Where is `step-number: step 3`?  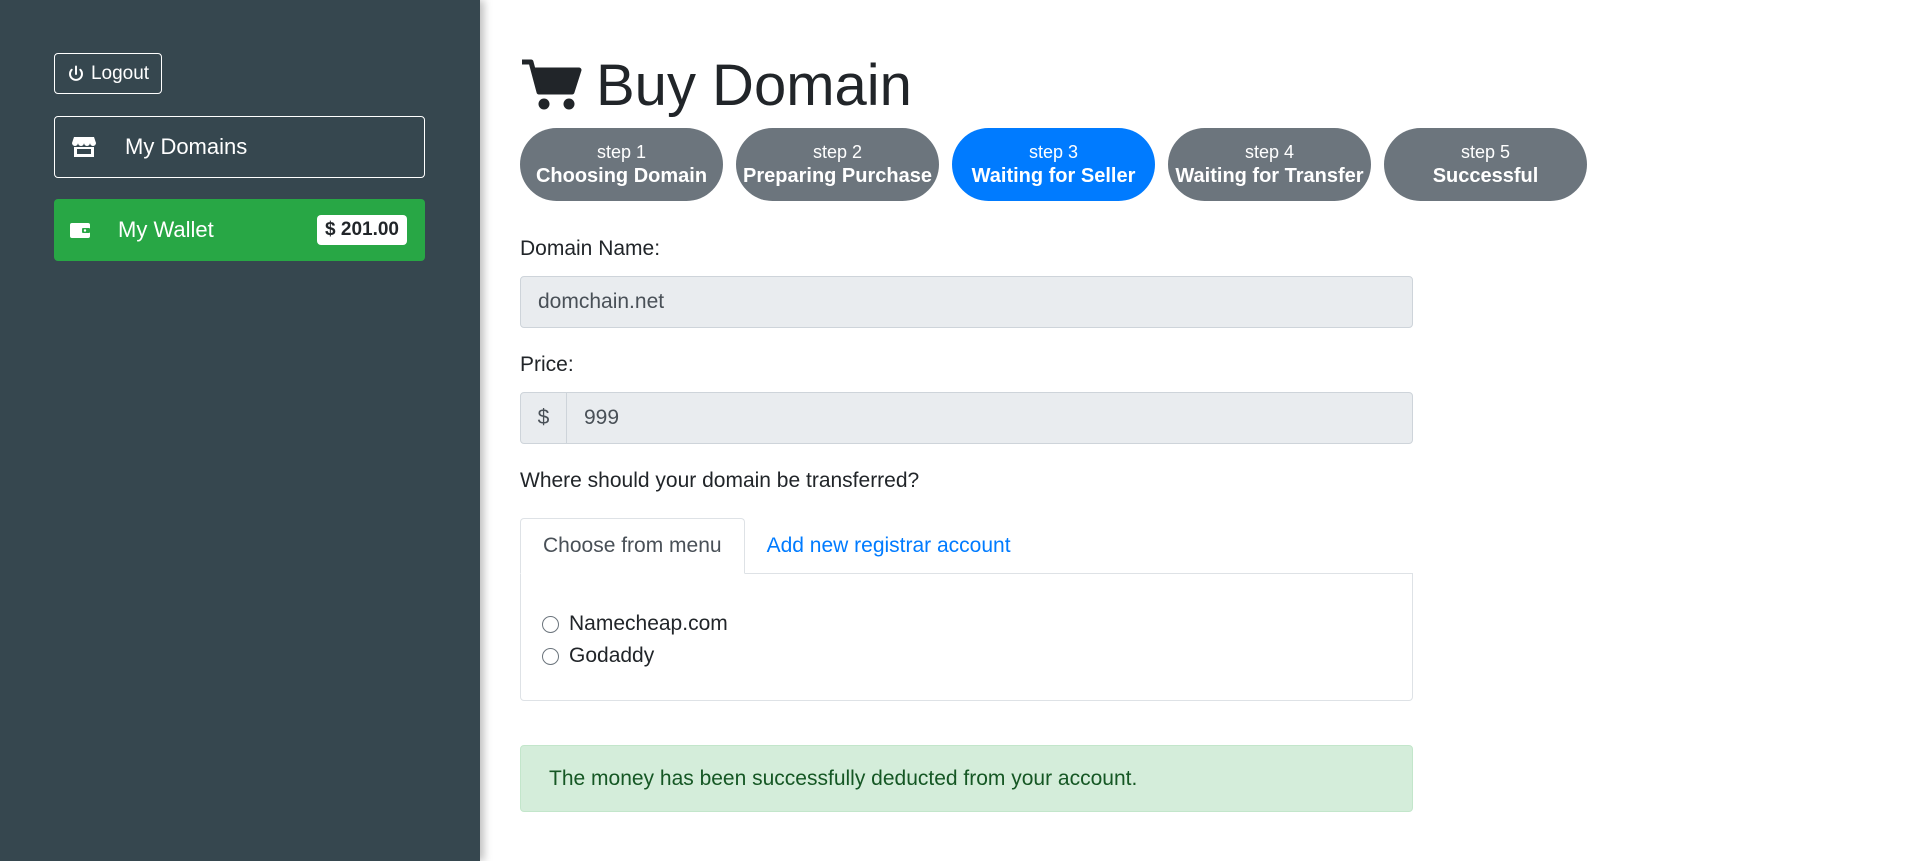 step-number: step 3 is located at coordinates (1053, 151).